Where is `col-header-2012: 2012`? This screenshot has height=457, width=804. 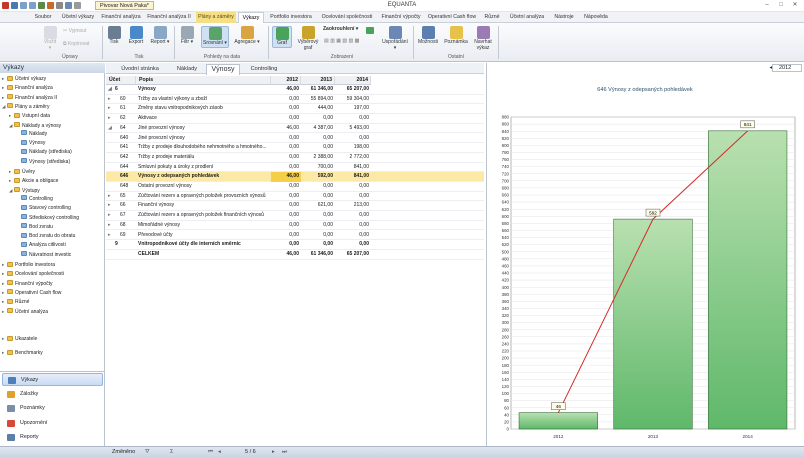
col-header-2012: 2012 is located at coordinates (286, 80).